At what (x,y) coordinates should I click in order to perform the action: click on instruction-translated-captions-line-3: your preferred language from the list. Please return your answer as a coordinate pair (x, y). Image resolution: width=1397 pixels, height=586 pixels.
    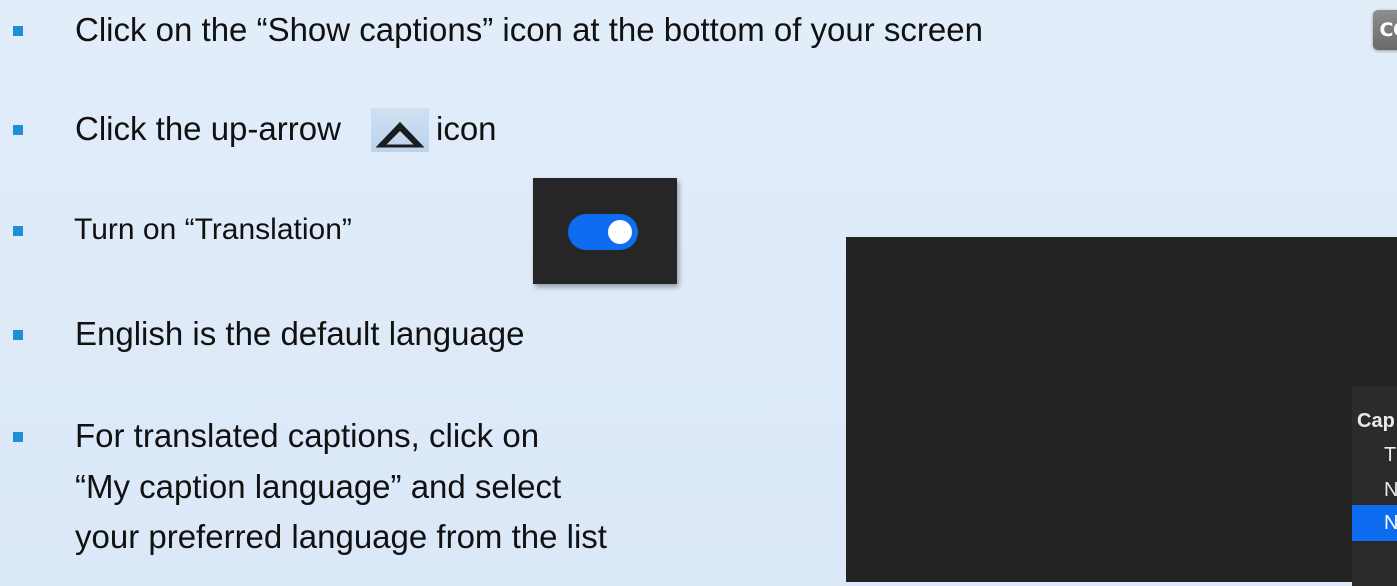
    Looking at the image, I should click on (341, 536).